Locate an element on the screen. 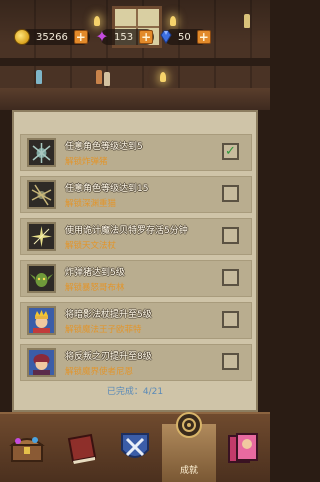 This screenshot has height=482, width=320. task-reward: 解锁魔法王子欧菲特 is located at coordinates (103, 330).